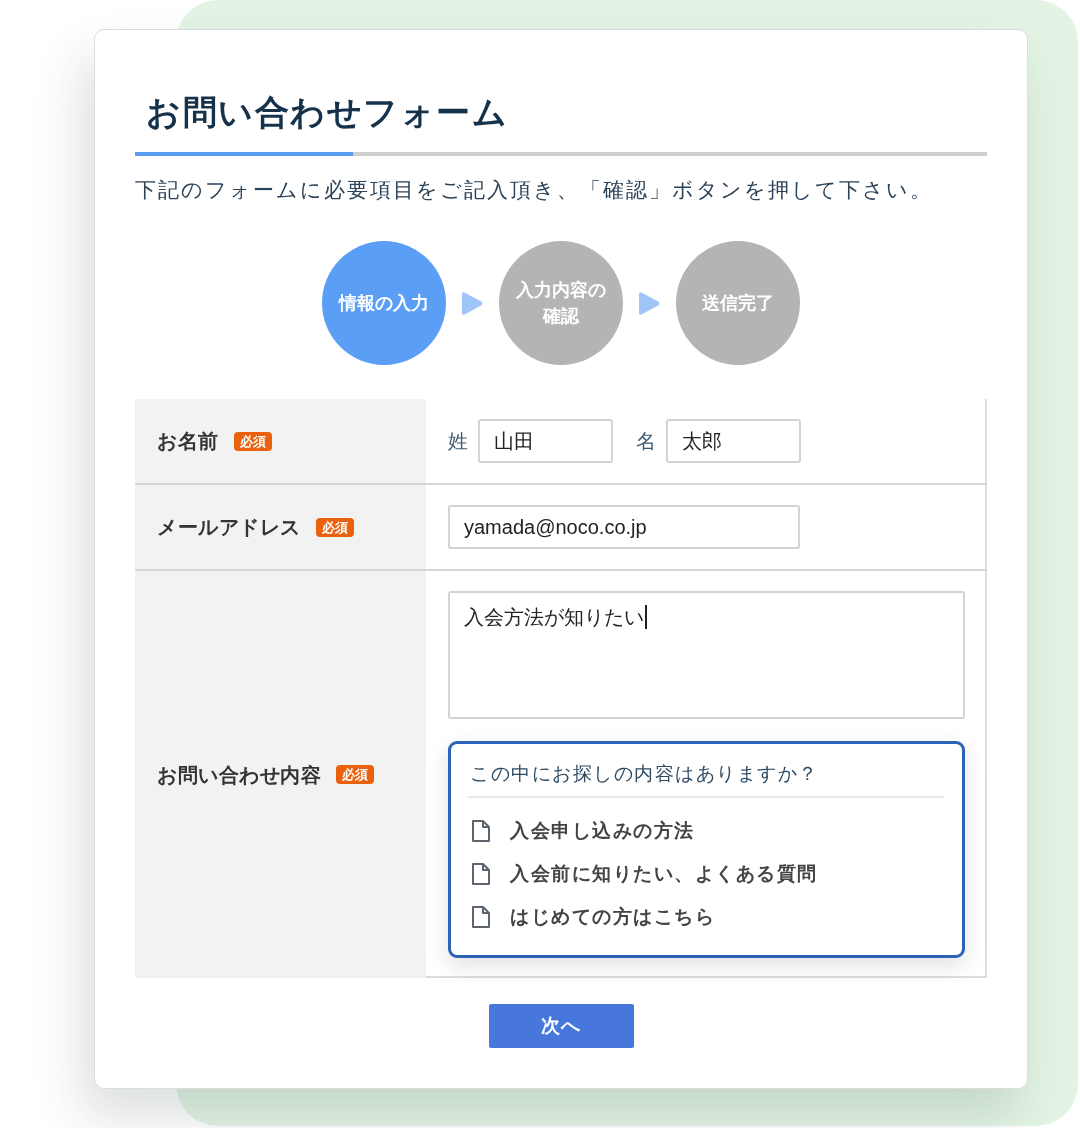  What do you see at coordinates (561, 303) in the screenshot?
I see `step-indicator: 入力内容の確認` at bounding box center [561, 303].